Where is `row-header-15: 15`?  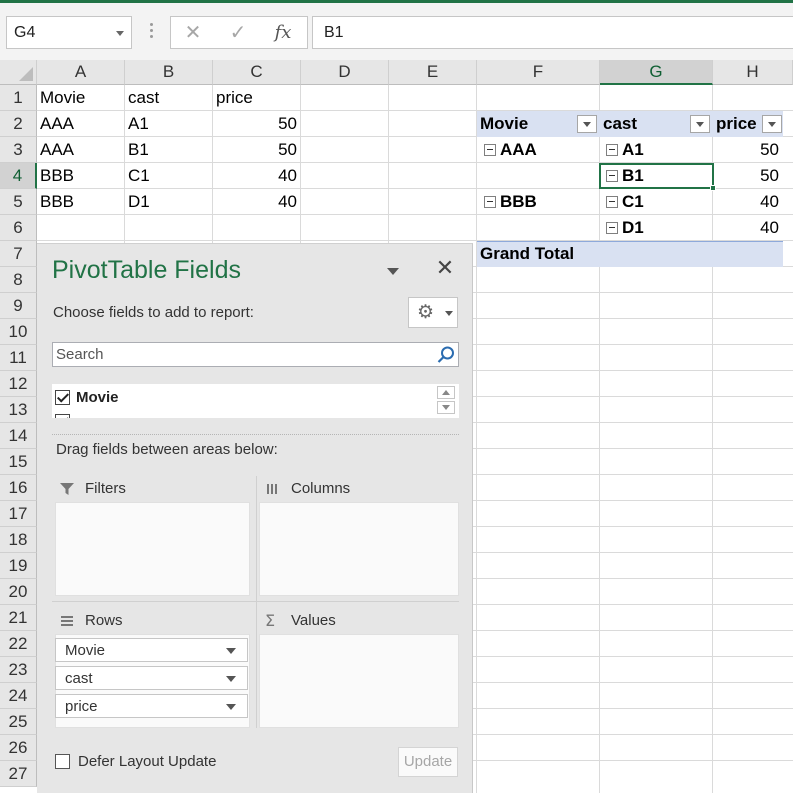
row-header-15: 15 is located at coordinates (18, 462).